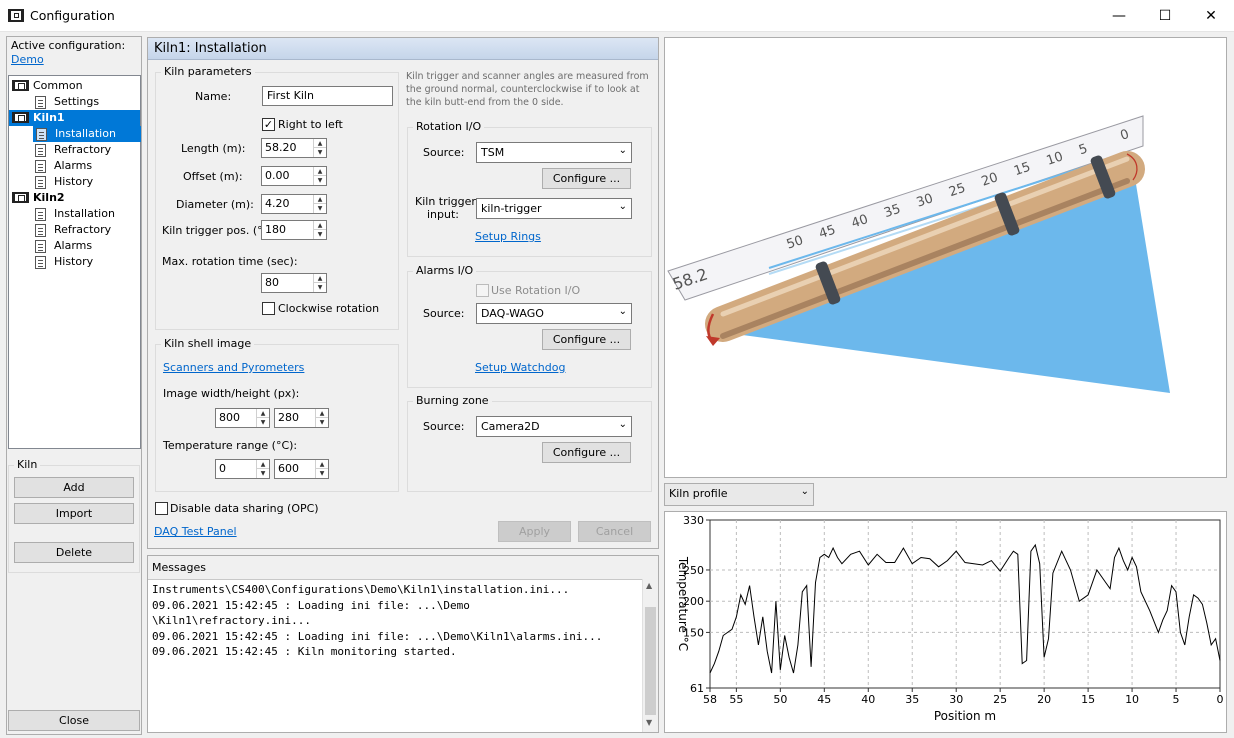 This screenshot has height=738, width=1234. What do you see at coordinates (74, 513) in the screenshot?
I see `import-button: Import` at bounding box center [74, 513].